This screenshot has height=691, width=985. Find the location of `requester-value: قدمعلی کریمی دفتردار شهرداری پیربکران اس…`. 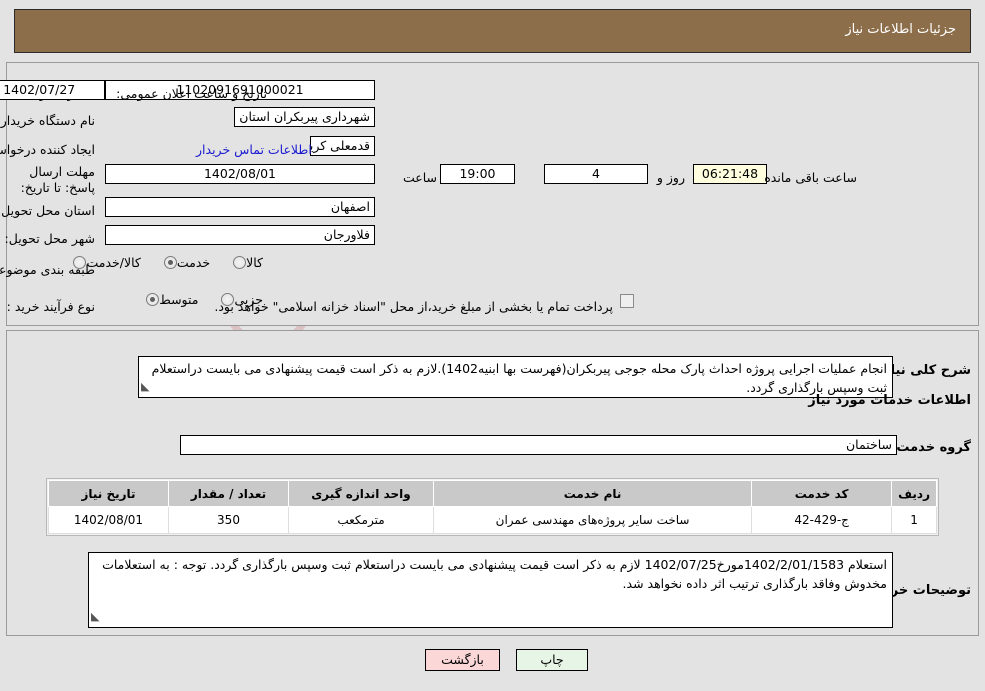

requester-value: قدمعلی کریمی دفتردار شهرداری پیربکران اس… is located at coordinates (342, 146).